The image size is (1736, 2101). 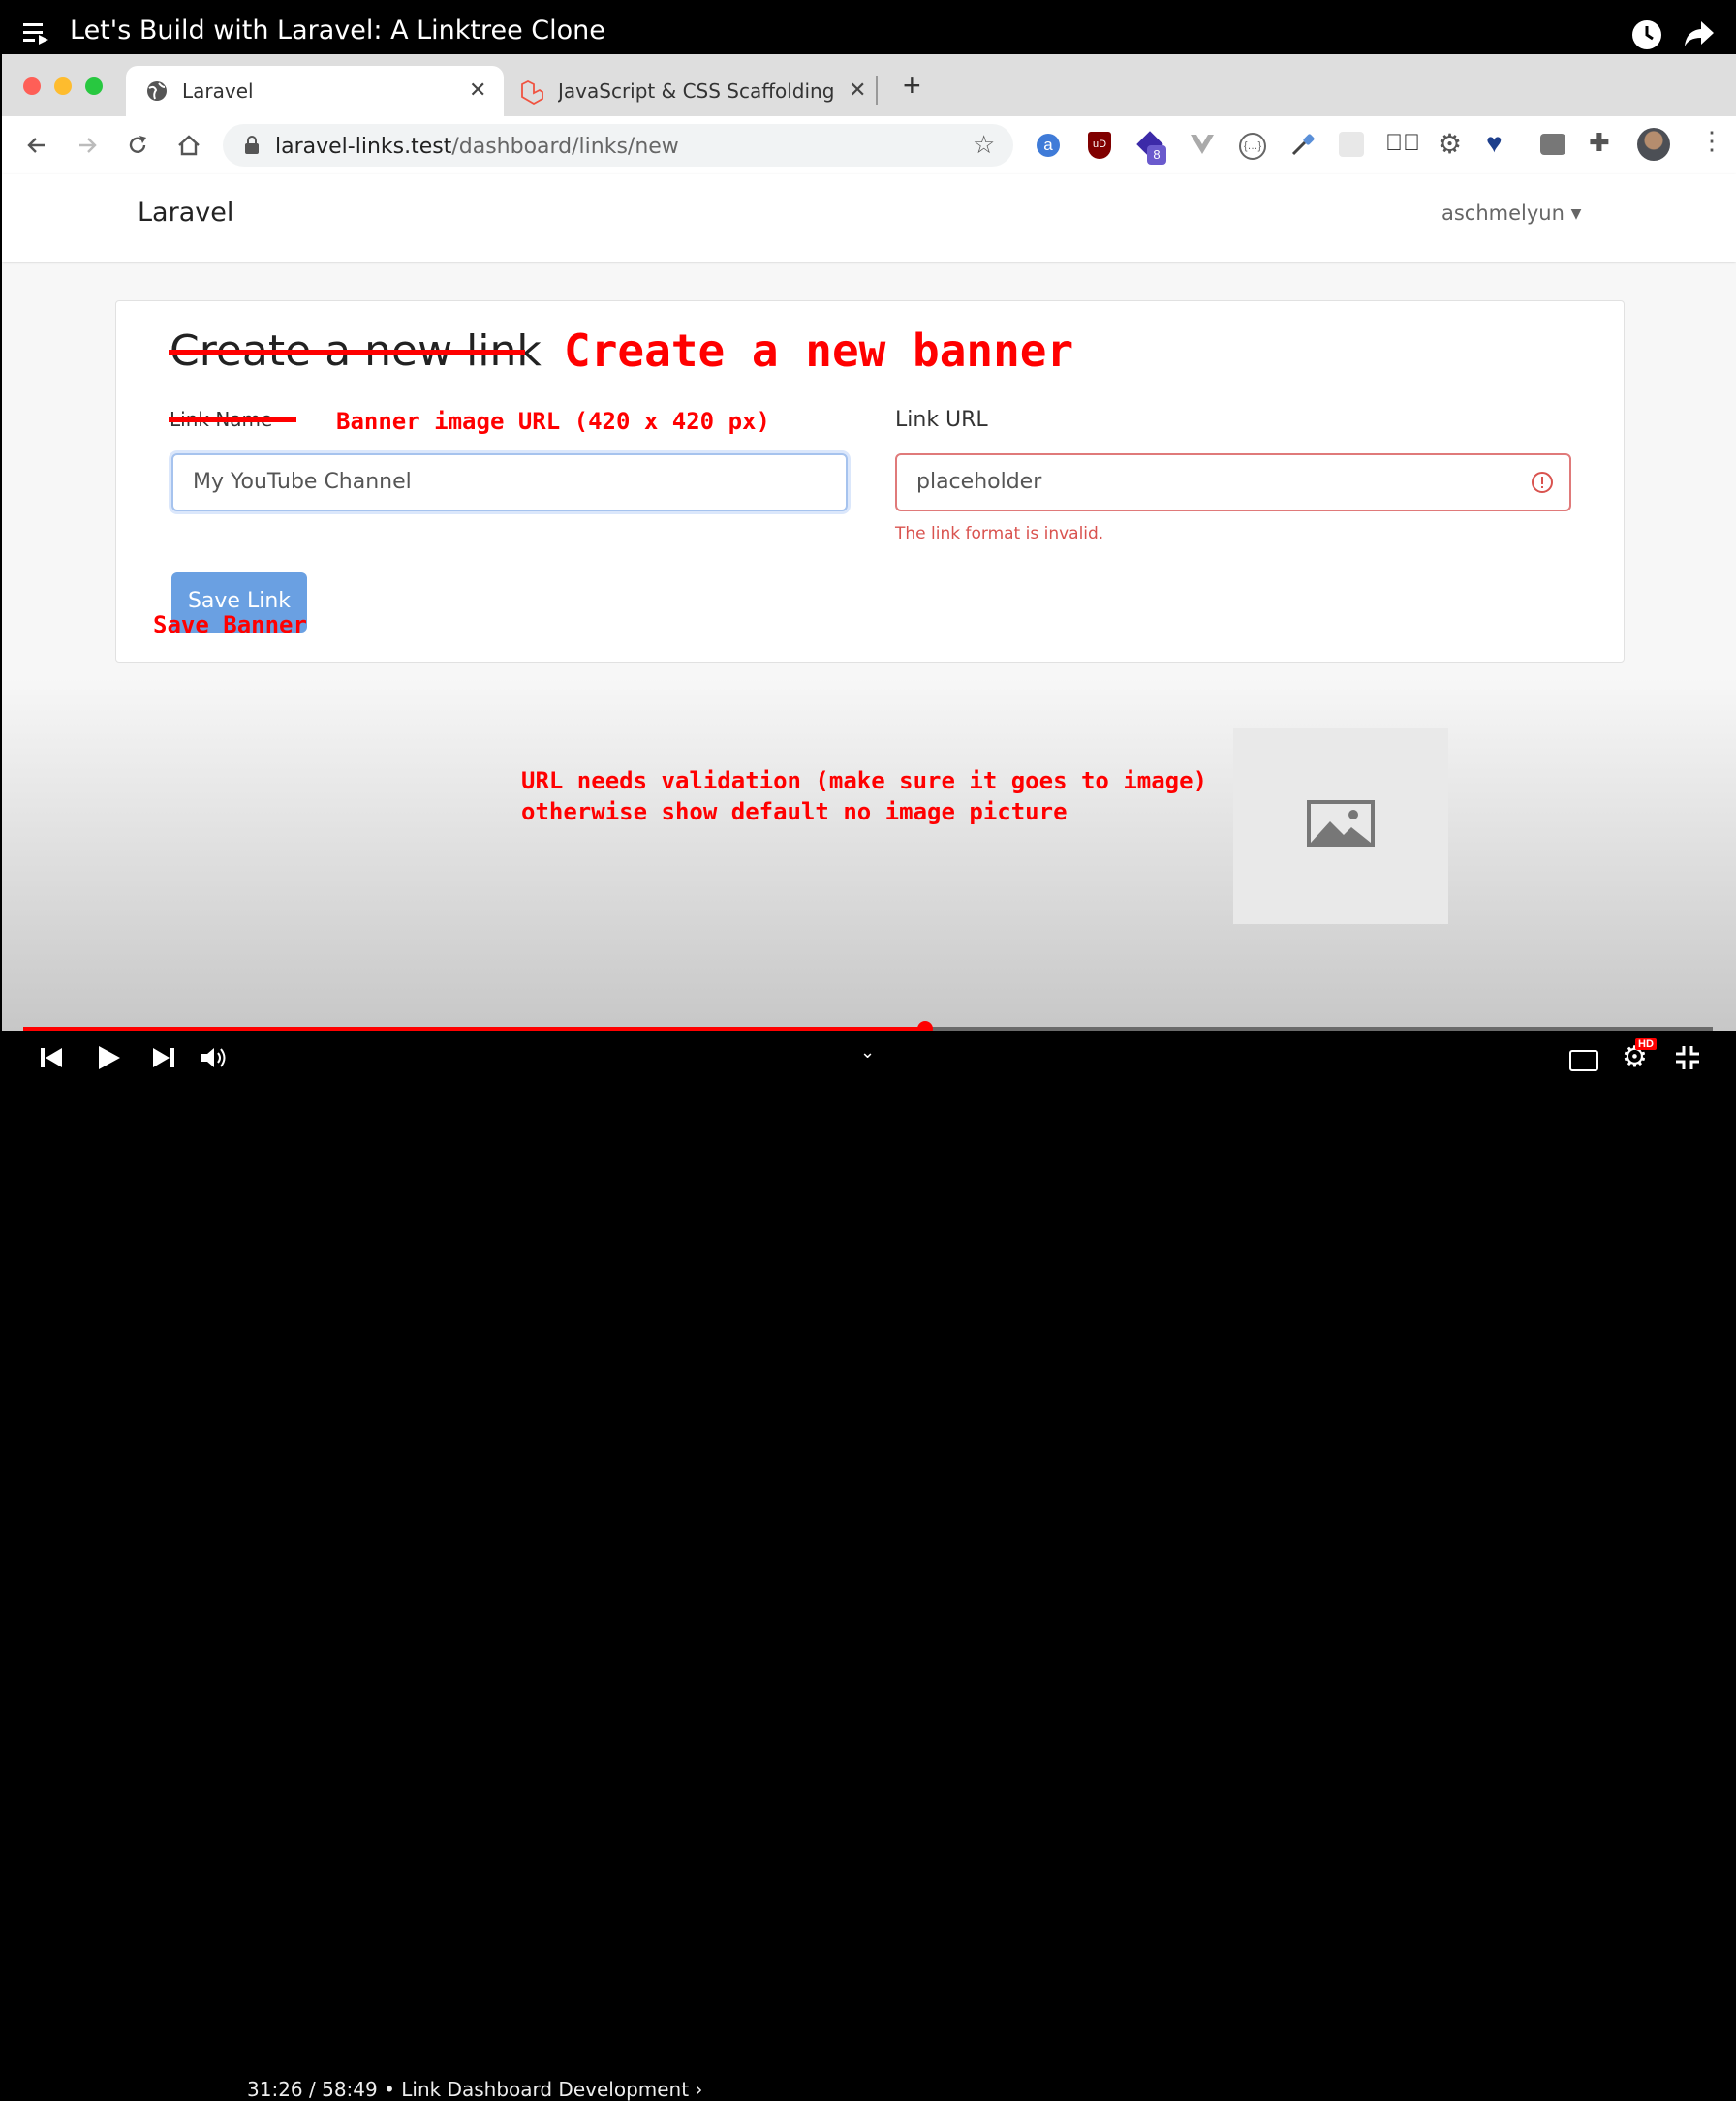 What do you see at coordinates (1542, 482) in the screenshot?
I see `error-icon` at bounding box center [1542, 482].